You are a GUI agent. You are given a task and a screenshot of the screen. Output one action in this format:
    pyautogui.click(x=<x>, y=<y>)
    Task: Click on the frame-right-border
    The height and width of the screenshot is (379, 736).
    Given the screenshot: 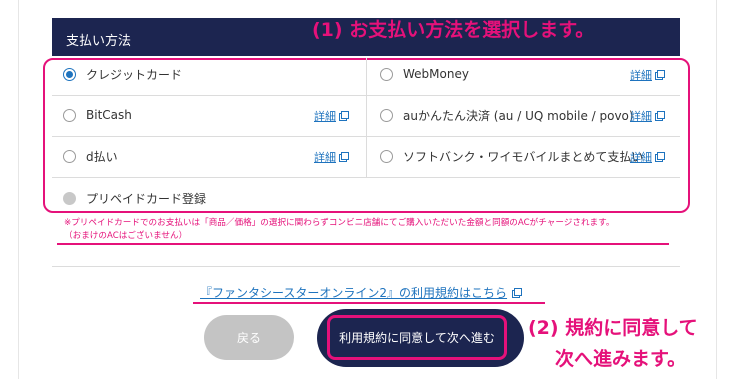 What is the action you would take?
    pyautogui.click(x=716, y=189)
    